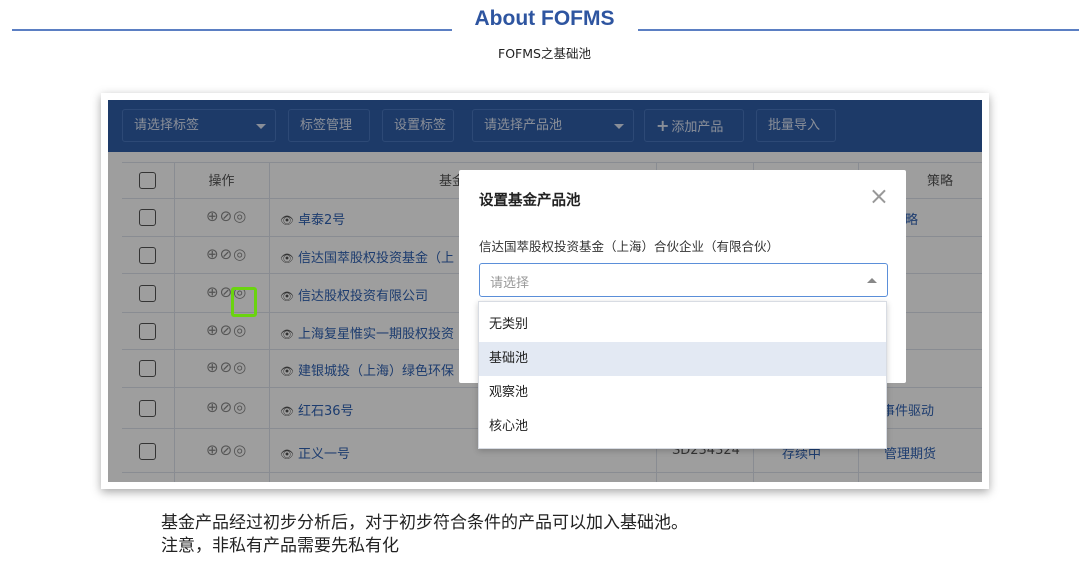  Describe the element at coordinates (544, 53) in the screenshot. I see `slide-subtitle: FOFMS之基础池` at that location.